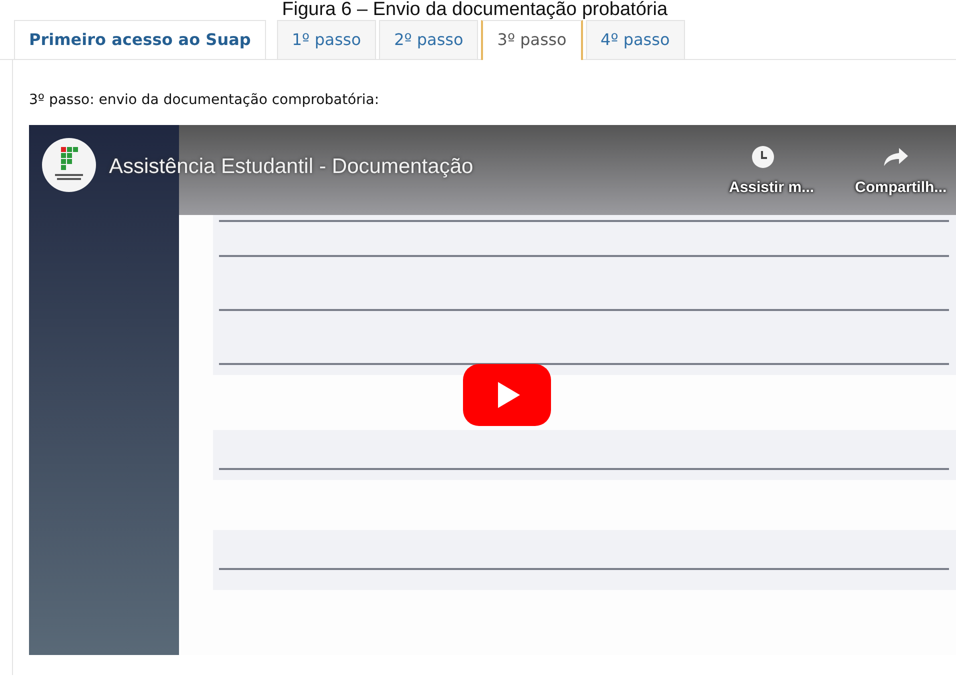 The width and height of the screenshot is (956, 682). Describe the element at coordinates (635, 39) in the screenshot. I see `tab: 4º passo` at that location.